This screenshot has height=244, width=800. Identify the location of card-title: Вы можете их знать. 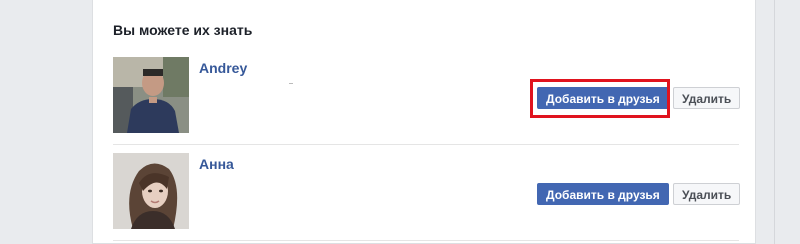
(183, 30).